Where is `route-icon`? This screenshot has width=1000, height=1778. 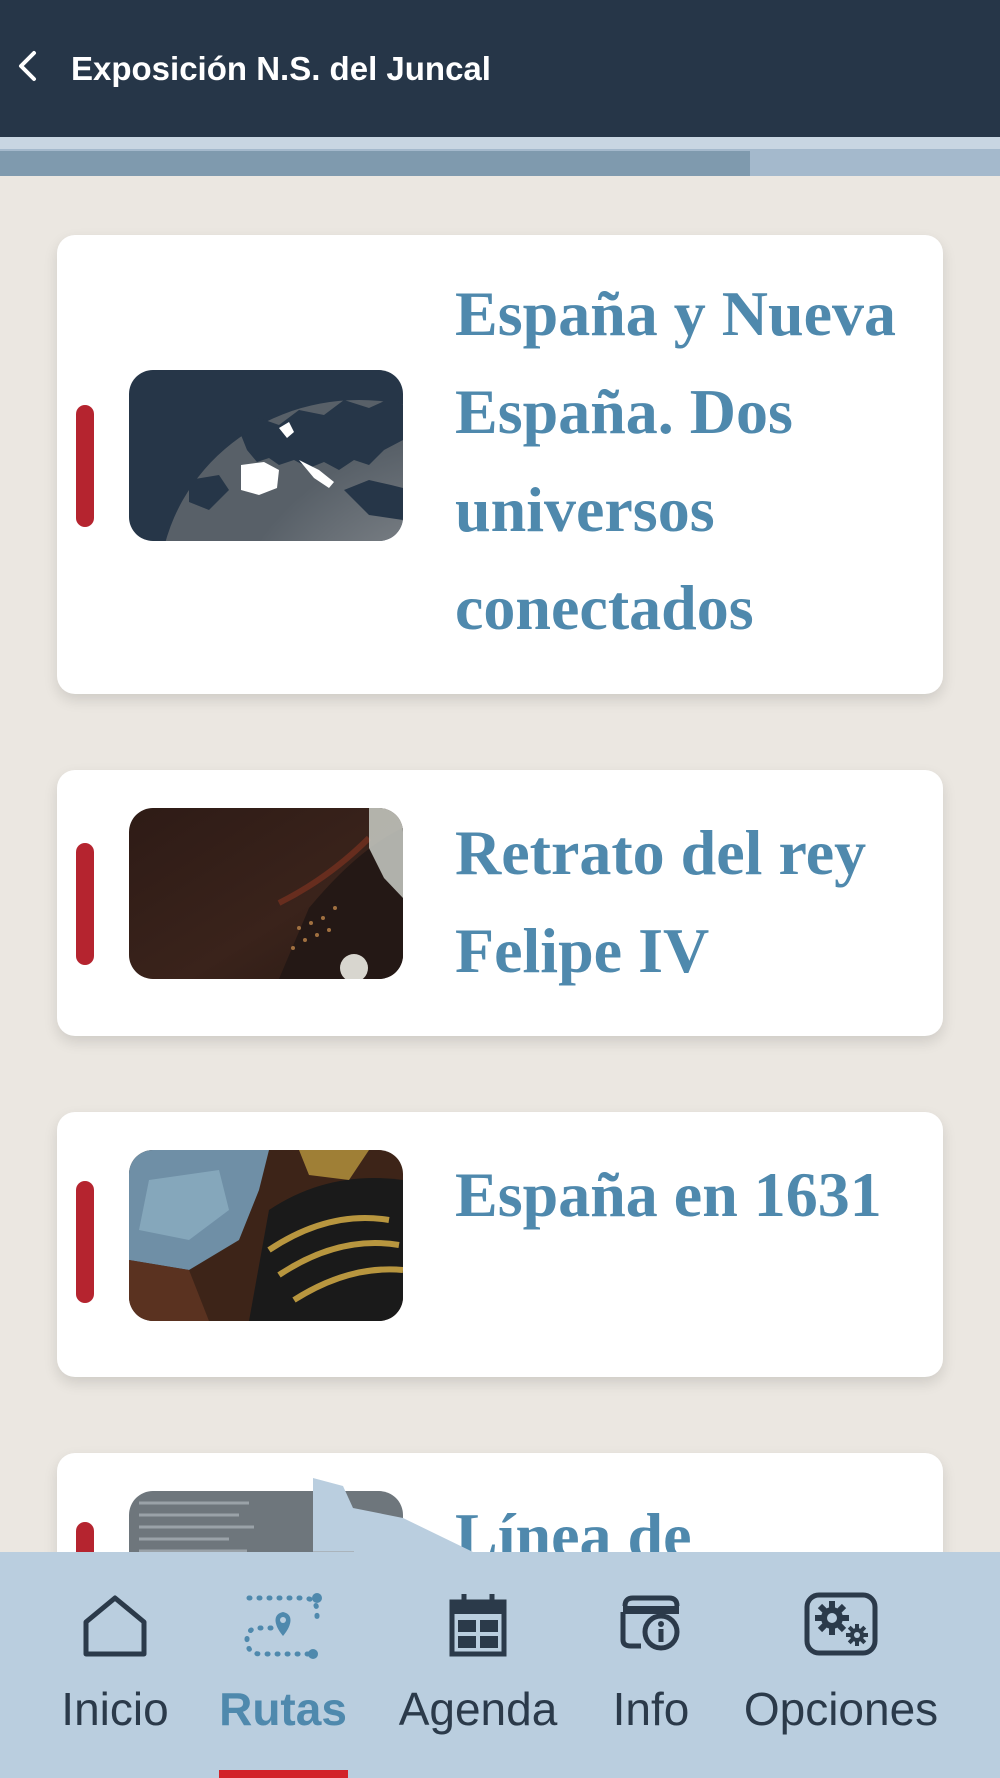
route-icon is located at coordinates (283, 1626).